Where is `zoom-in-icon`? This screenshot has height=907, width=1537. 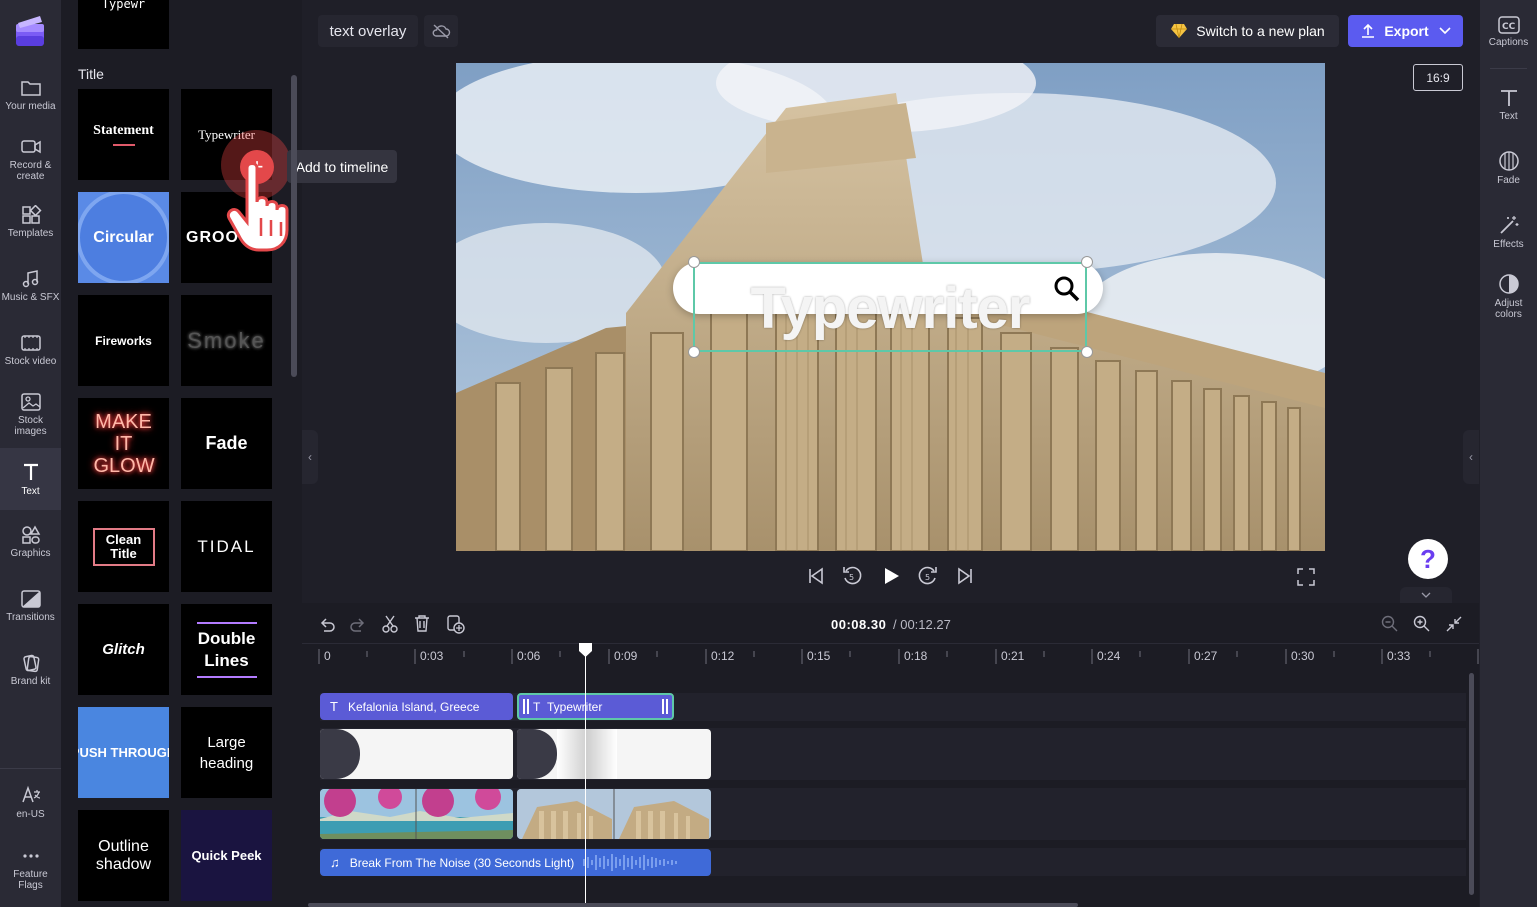
zoom-in-icon is located at coordinates (1422, 624).